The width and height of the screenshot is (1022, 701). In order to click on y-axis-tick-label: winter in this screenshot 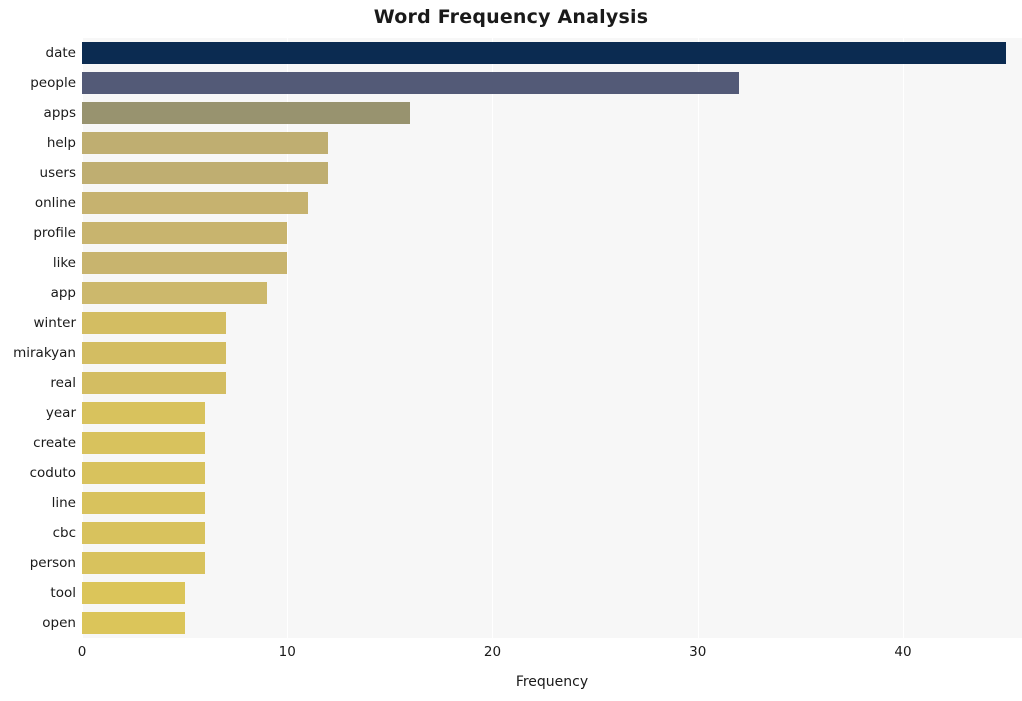, I will do `click(55, 323)`.